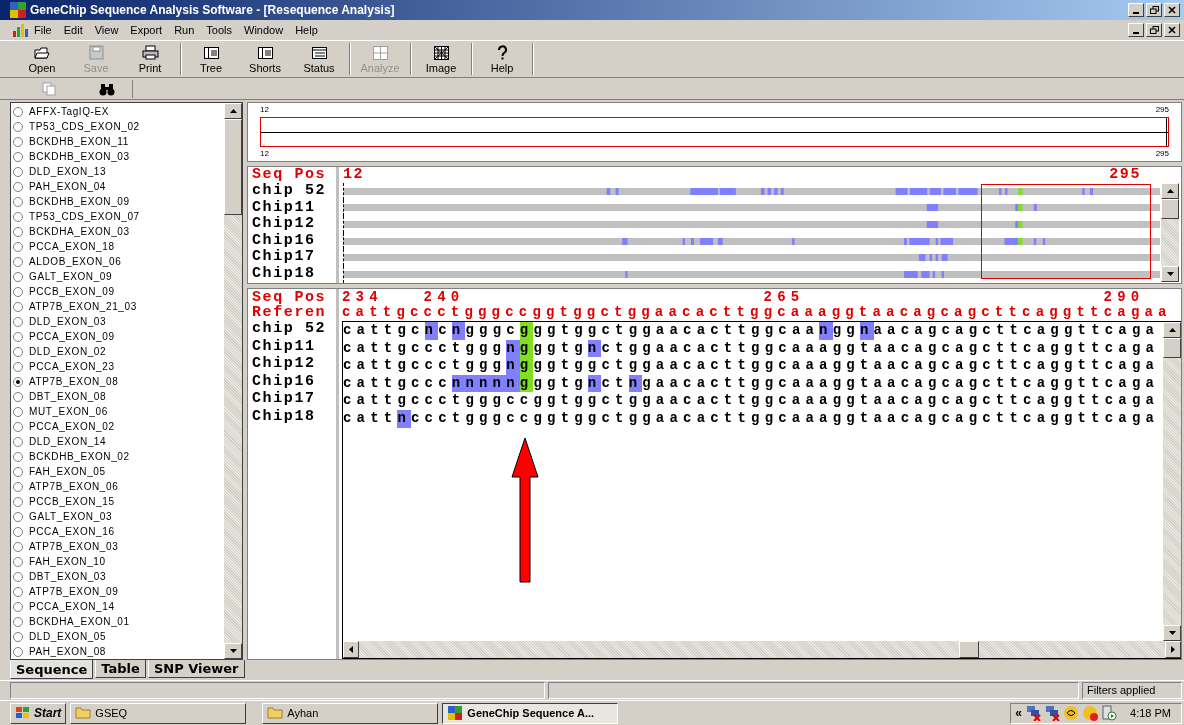  Describe the element at coordinates (117, 126) in the screenshot. I see `list-item: TP53_CDS_EXON_02` at that location.